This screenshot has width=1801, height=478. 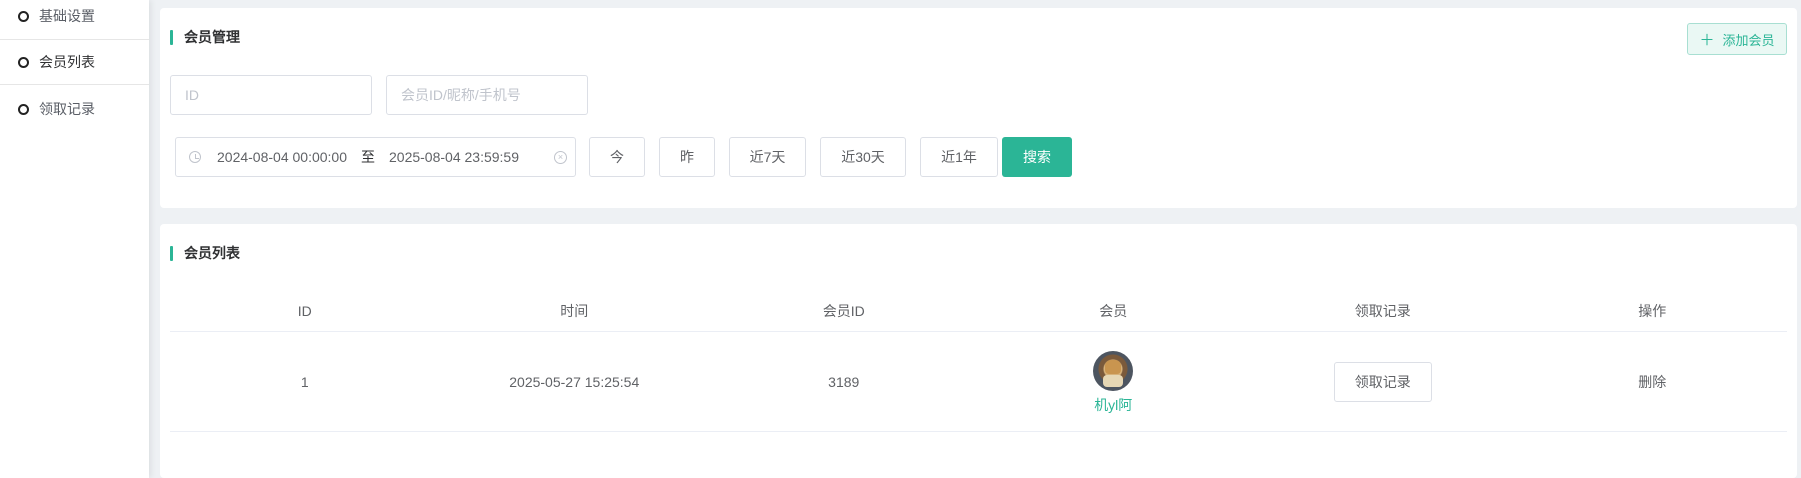 I want to click on card-title-text: 会员管理, so click(x=212, y=37).